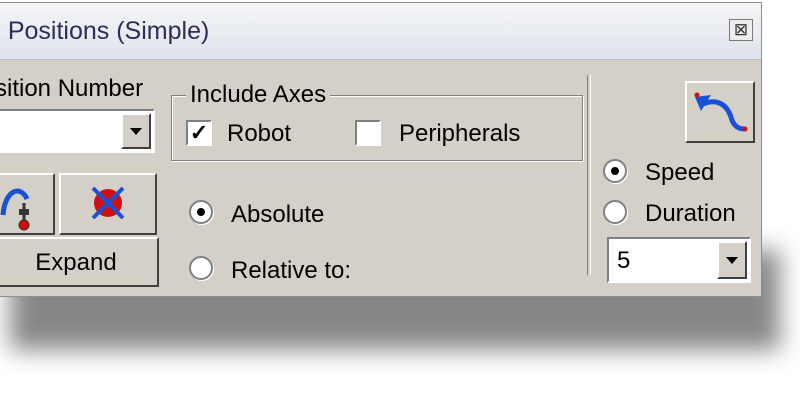  What do you see at coordinates (15, 209) in the screenshot?
I see `robot-move-icon` at bounding box center [15, 209].